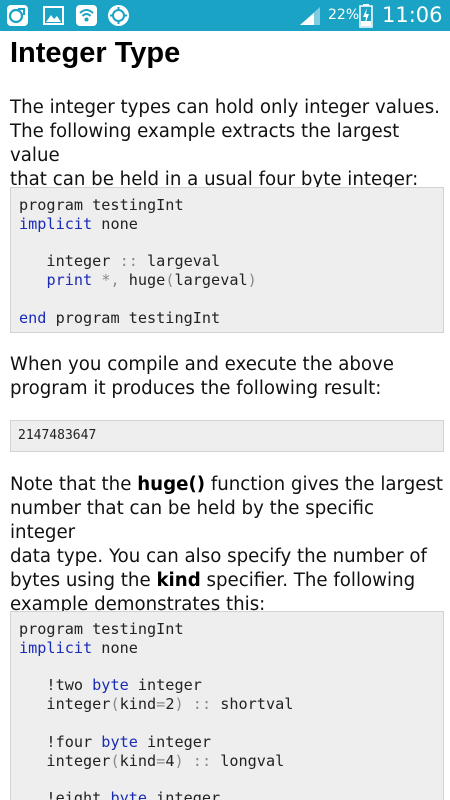  What do you see at coordinates (252, 704) in the screenshot?
I see `code-text: shortval` at bounding box center [252, 704].